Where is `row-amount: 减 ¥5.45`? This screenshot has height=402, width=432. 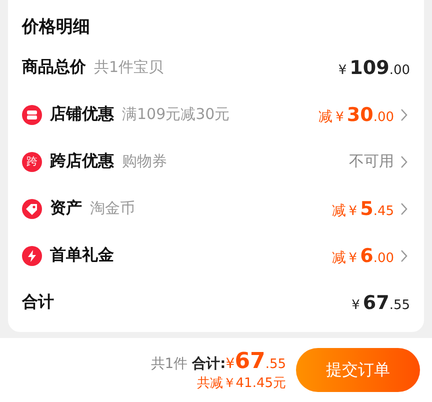
row-amount: 减 ¥5.45 is located at coordinates (363, 209).